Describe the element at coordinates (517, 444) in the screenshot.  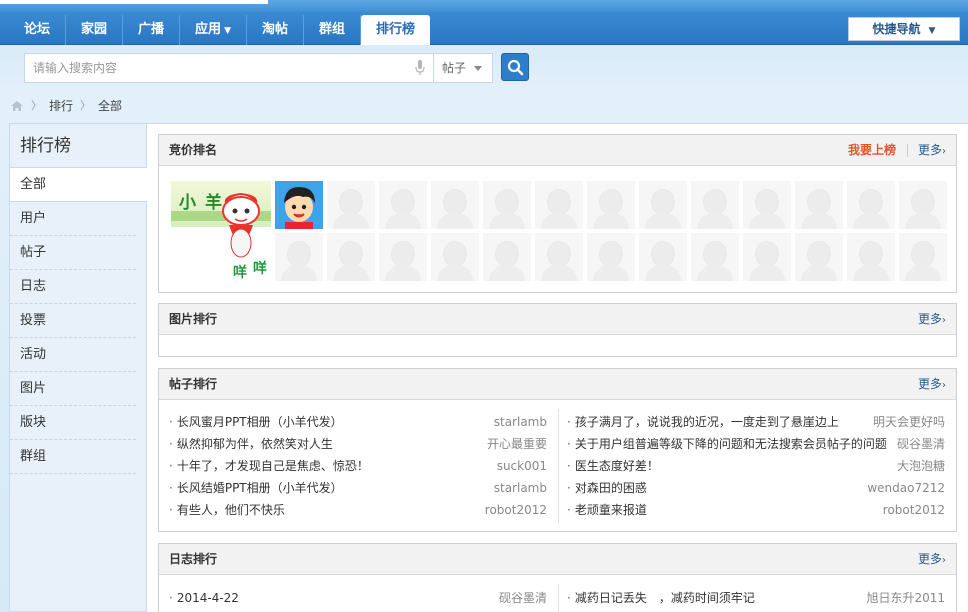
I see `item-author-link: 开心最重要` at that location.